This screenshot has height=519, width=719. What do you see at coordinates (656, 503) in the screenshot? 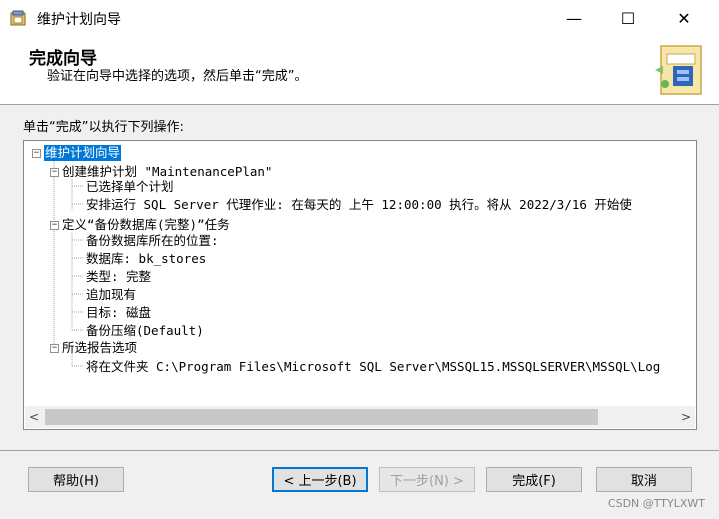
I see `watermark: CSDN @TTYLXWT` at bounding box center [656, 503].